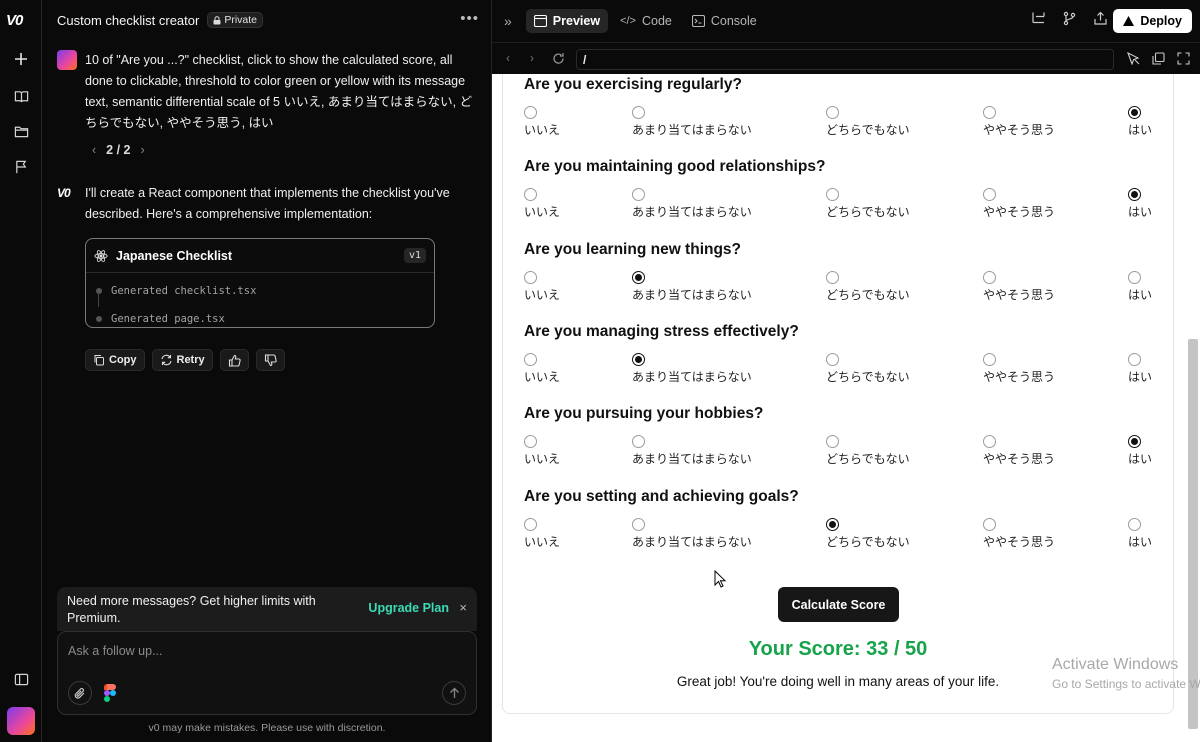 This screenshot has height=742, width=1200. What do you see at coordinates (408, 608) in the screenshot?
I see `upgrade-plan-link: Upgrade Plan` at bounding box center [408, 608].